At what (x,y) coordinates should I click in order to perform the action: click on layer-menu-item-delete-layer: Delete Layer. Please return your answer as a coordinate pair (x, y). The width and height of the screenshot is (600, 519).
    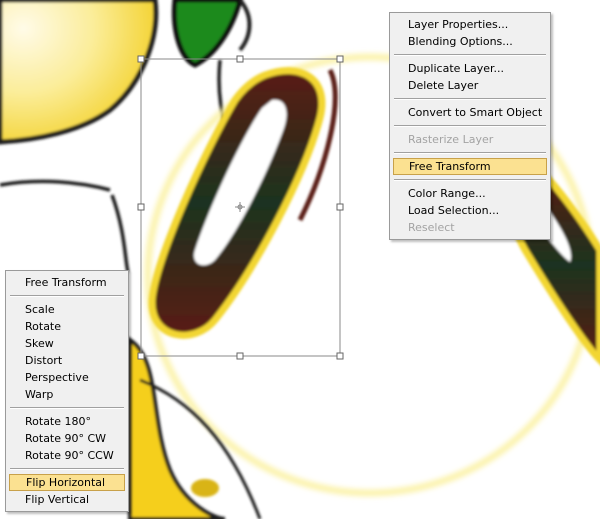
    Looking at the image, I should click on (470, 85).